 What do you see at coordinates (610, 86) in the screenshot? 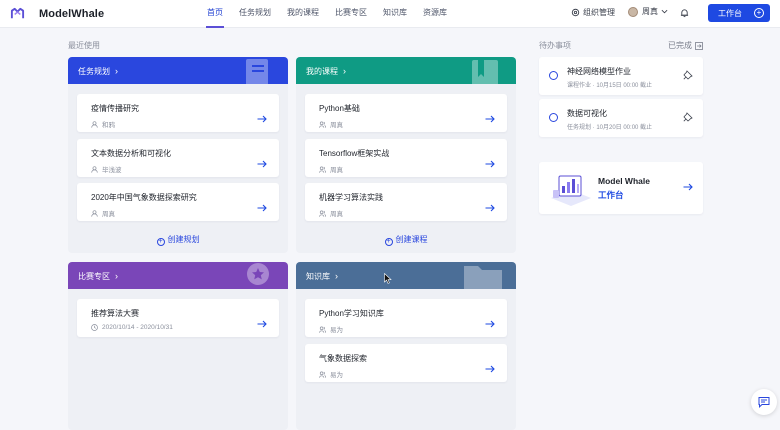
I see `todo-item-meta: 课程作业 · 10月15日 00:00 截止` at bounding box center [610, 86].